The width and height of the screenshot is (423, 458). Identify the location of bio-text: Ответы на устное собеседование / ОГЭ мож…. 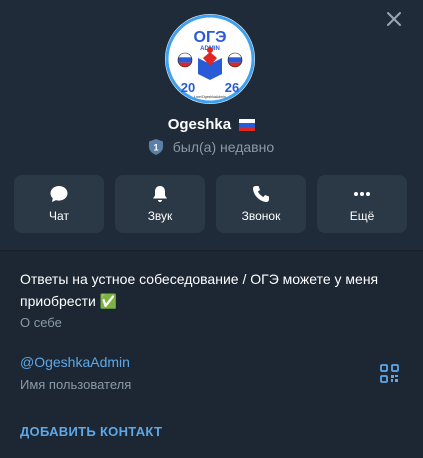
(199, 290).